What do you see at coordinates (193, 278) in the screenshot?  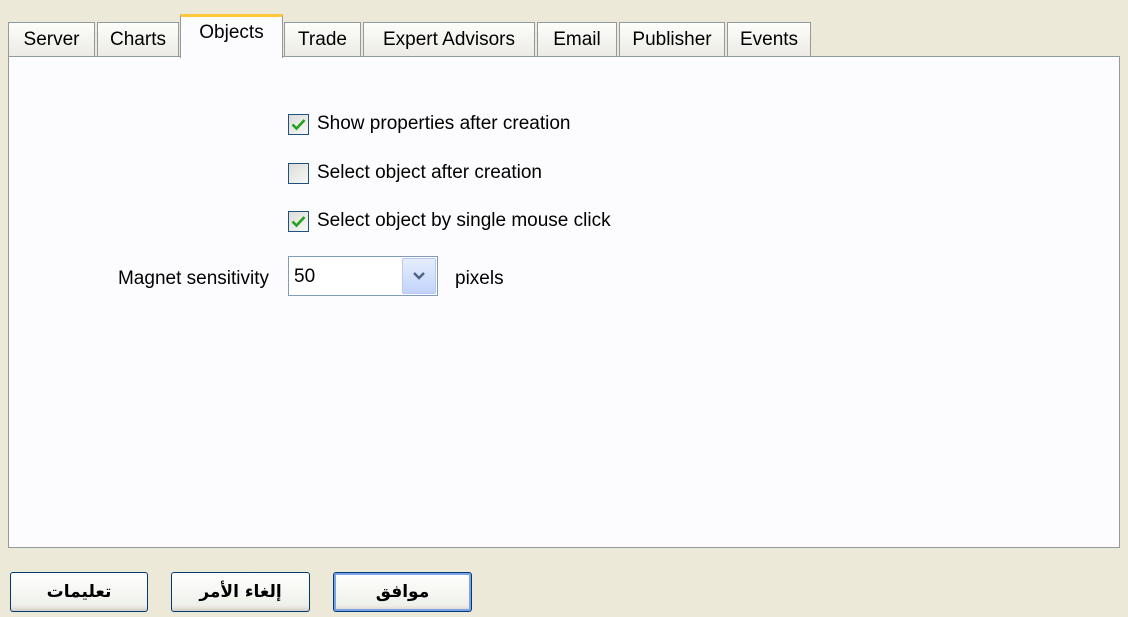 I see `magnet-sensitivity-label: Magnet sensitivity` at bounding box center [193, 278].